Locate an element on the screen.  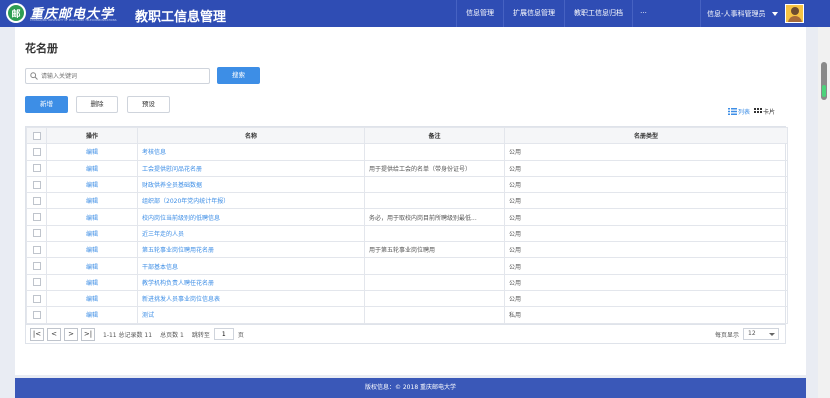
roster-name-link: 新进挑发人员事业岗位信息表 is located at coordinates (251, 298).